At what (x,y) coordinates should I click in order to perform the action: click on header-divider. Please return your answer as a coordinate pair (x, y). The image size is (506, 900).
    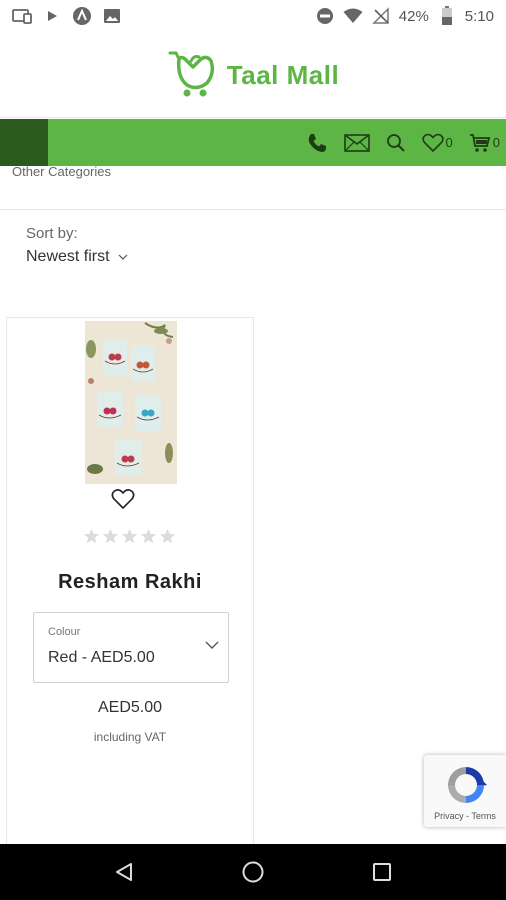
    Looking at the image, I should click on (253, 117).